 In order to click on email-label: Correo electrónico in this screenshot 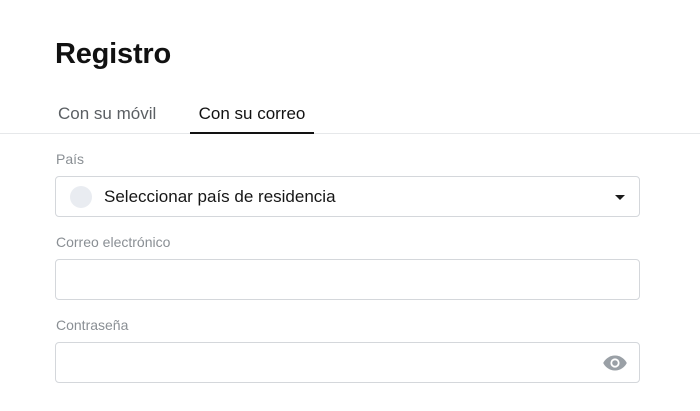, I will do `click(113, 242)`.